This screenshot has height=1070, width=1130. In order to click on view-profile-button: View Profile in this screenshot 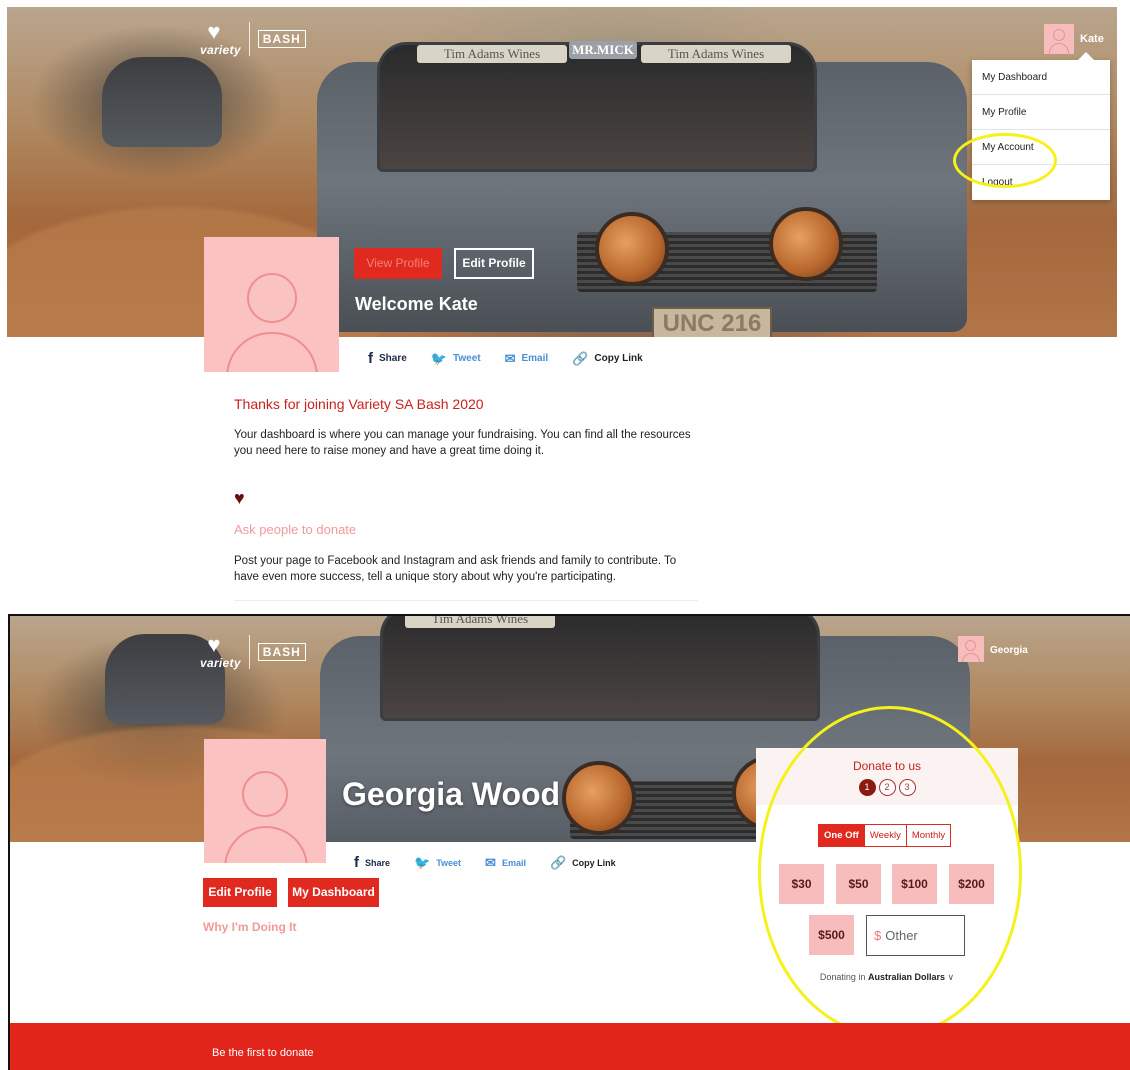, I will do `click(398, 263)`.